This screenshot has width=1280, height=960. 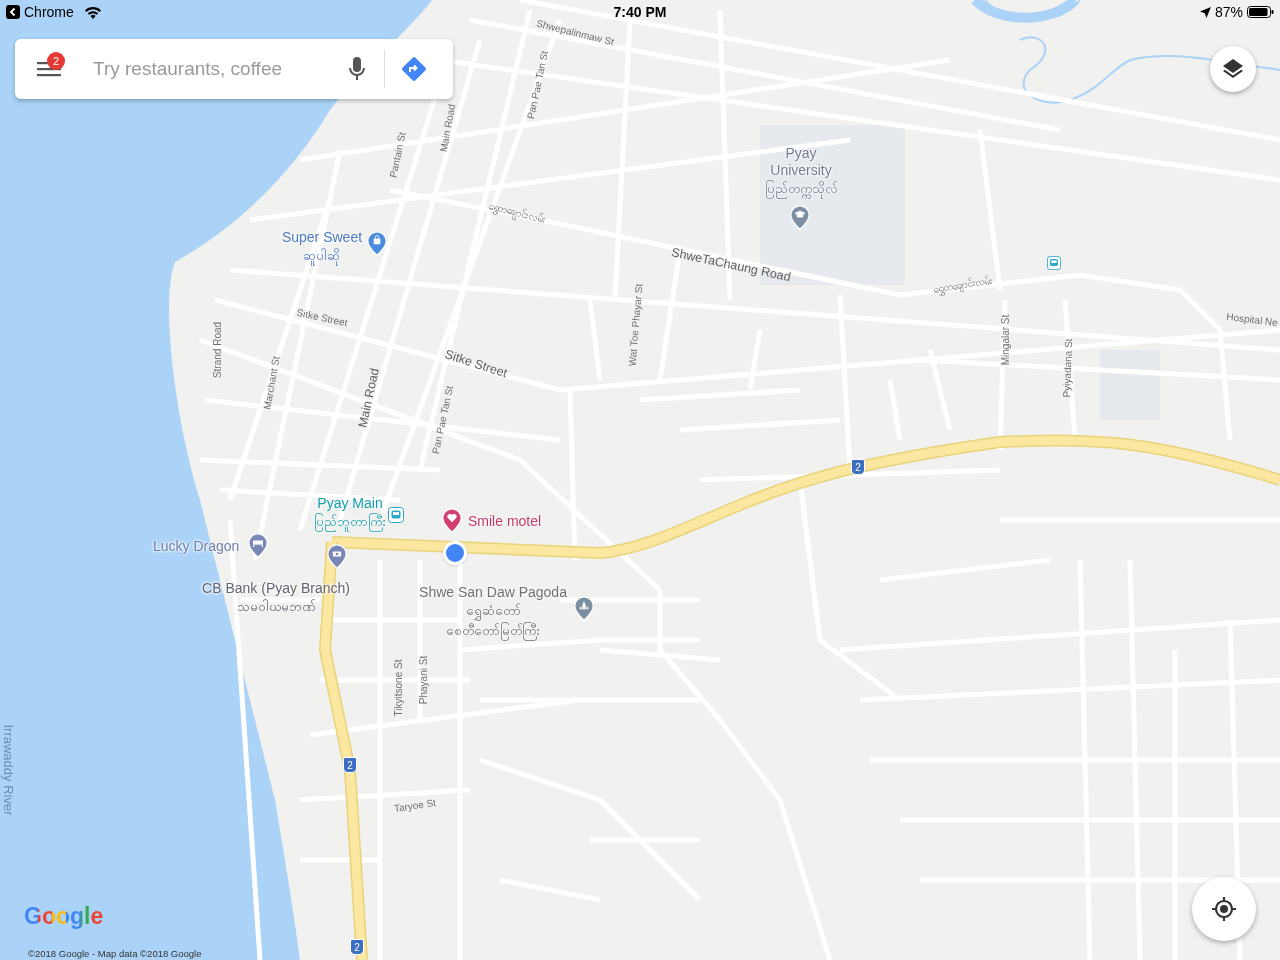 What do you see at coordinates (8, 770) in the screenshot?
I see `river-label: Irrawaddy River` at bounding box center [8, 770].